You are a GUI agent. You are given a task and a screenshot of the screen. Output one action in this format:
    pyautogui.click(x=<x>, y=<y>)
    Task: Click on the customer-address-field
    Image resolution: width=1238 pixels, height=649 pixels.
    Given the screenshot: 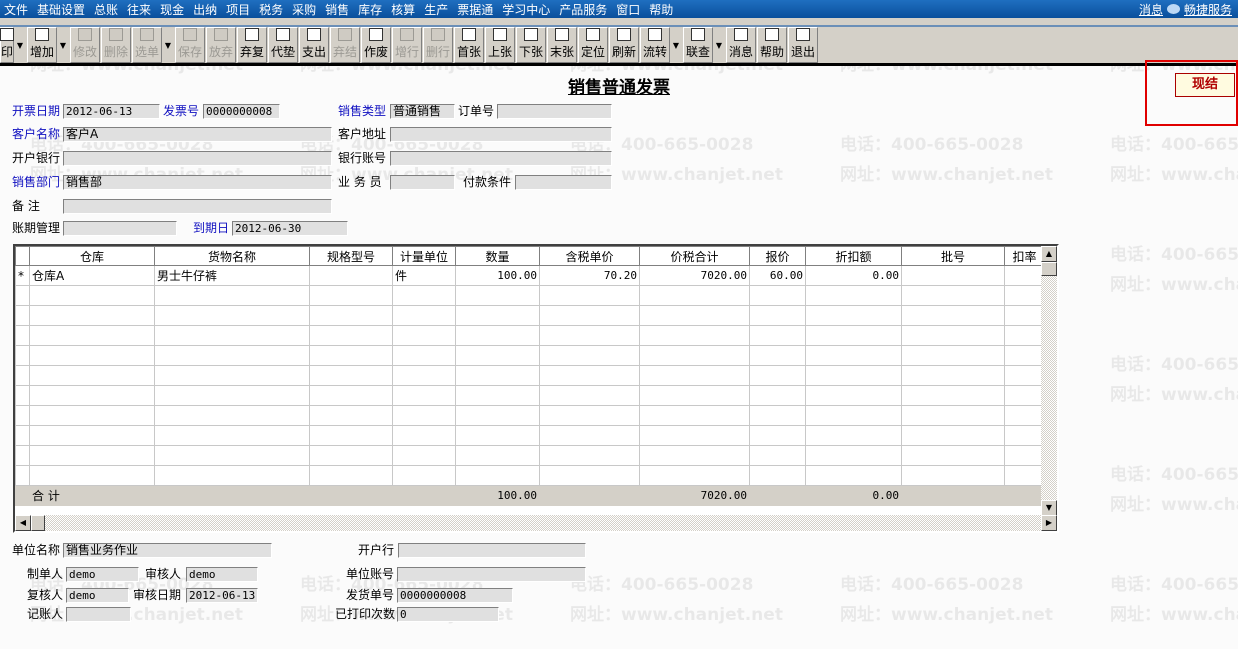 What is the action you would take?
    pyautogui.click(x=501, y=134)
    